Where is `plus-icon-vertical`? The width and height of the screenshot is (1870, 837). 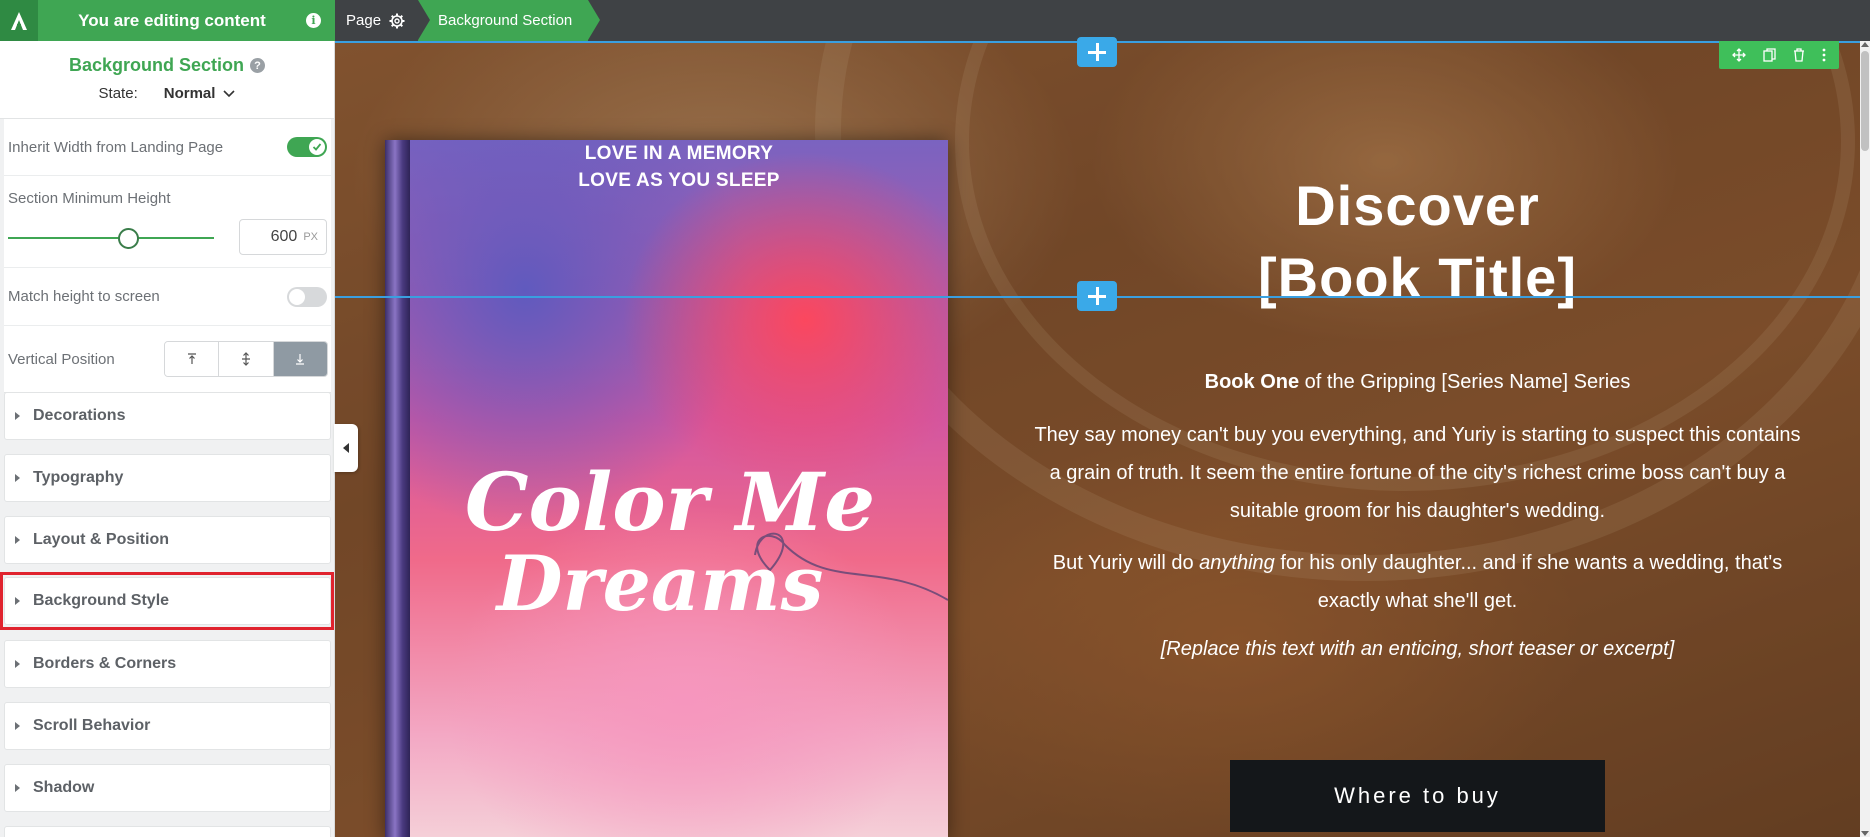 plus-icon-vertical is located at coordinates (1097, 52).